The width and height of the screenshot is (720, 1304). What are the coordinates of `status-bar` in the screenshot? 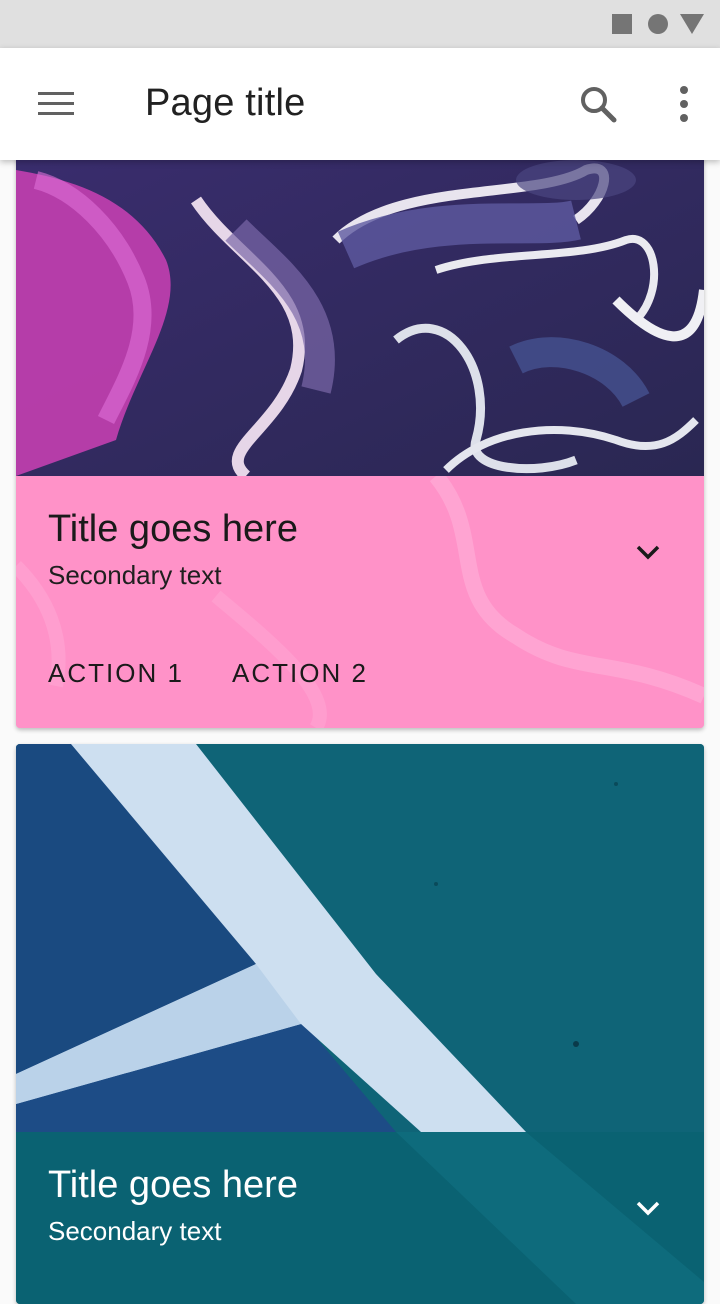 It's located at (360, 24).